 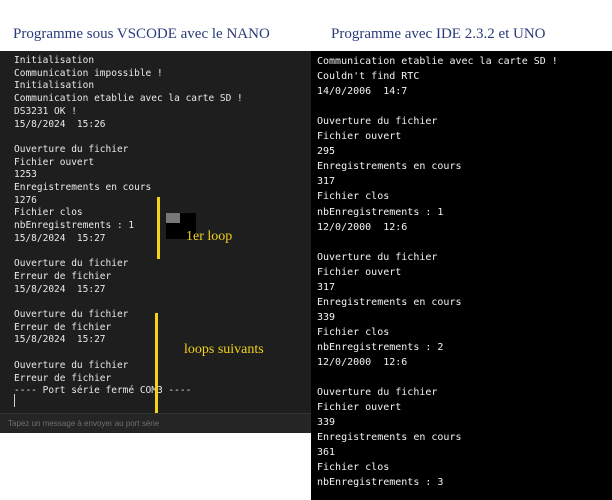 I want to click on ide-output-line: nbEnregistrements : 1, so click(x=380, y=212).